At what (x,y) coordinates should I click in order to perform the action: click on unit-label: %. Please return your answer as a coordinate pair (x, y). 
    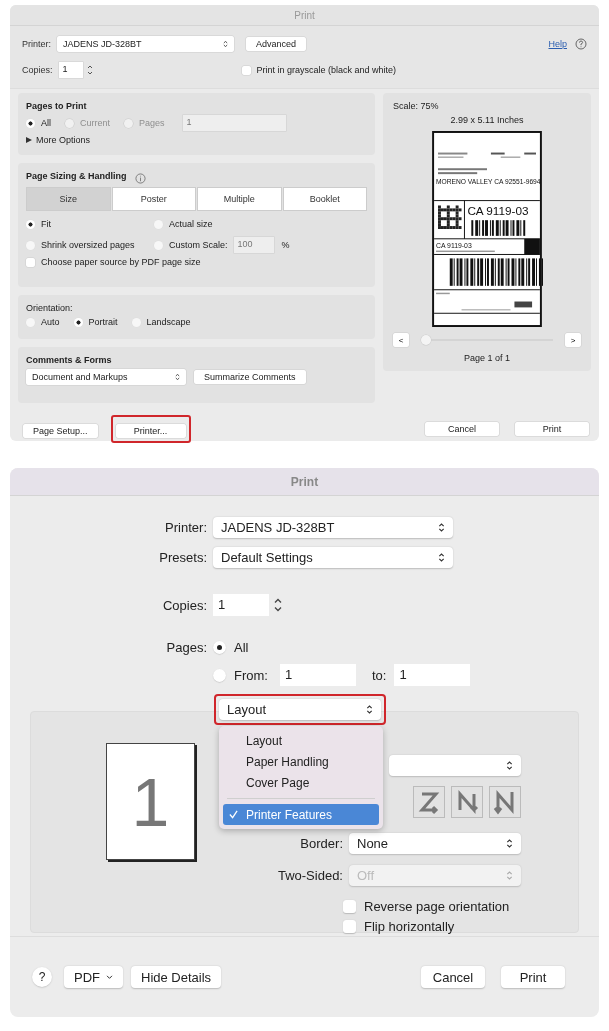
    Looking at the image, I should click on (285, 245).